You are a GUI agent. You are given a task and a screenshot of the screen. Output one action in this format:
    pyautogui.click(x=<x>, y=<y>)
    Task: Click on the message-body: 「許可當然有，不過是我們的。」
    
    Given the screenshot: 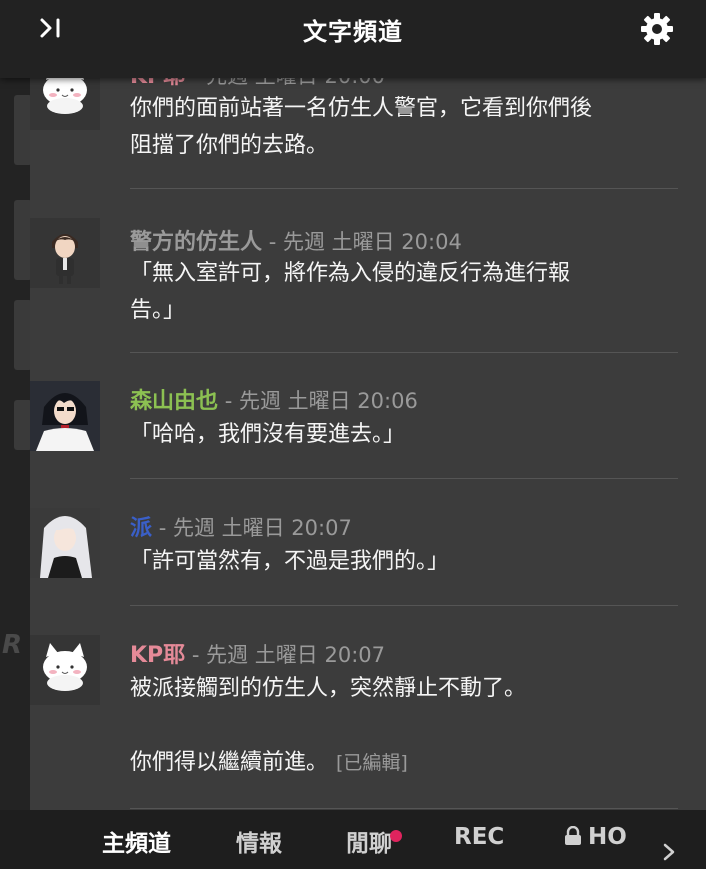 What is the action you would take?
    pyautogui.click(x=403, y=561)
    